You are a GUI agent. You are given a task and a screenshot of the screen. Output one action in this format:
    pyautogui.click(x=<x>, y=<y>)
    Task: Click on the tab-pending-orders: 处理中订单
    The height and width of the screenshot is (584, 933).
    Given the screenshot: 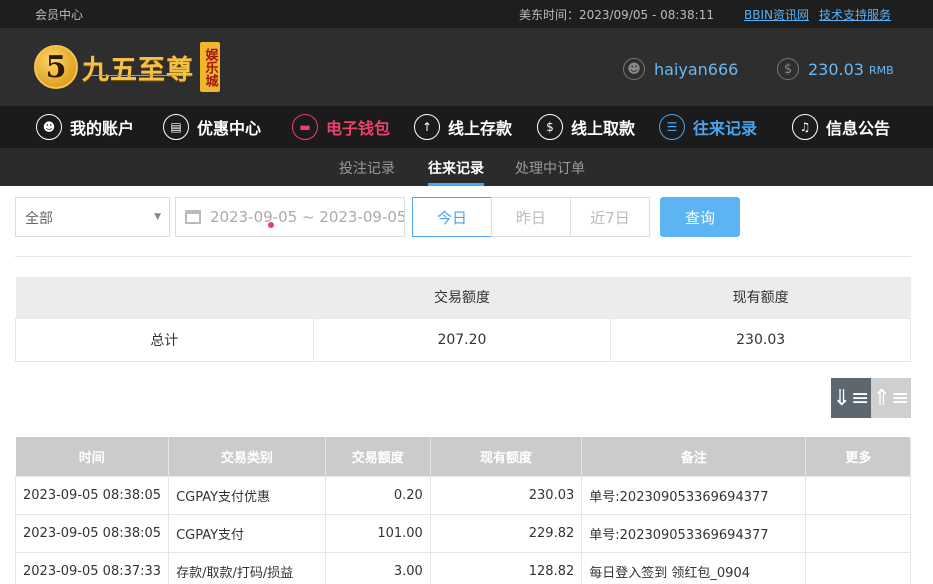 What is the action you would take?
    pyautogui.click(x=550, y=168)
    